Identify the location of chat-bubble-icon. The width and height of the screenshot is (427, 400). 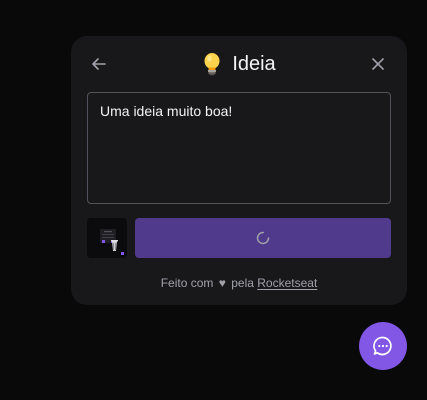
(382, 346).